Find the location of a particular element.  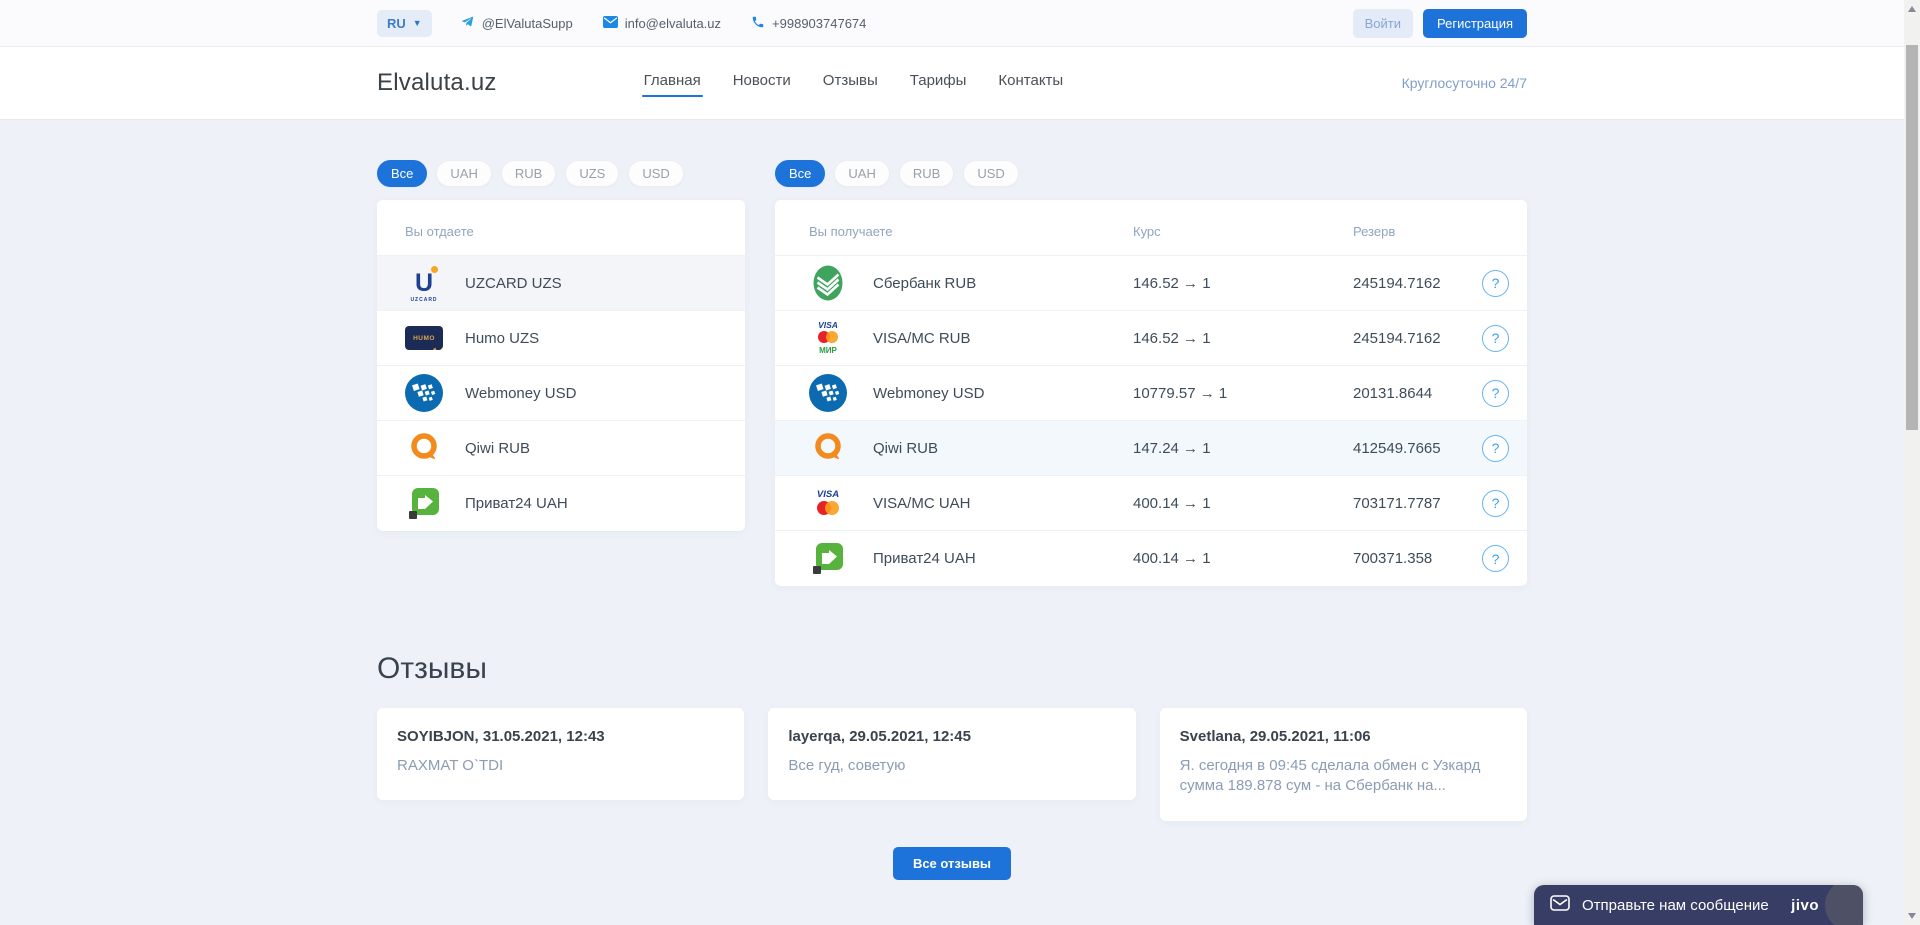

get-table-header: Вы получаете Курс Резерв is located at coordinates (1151, 228).